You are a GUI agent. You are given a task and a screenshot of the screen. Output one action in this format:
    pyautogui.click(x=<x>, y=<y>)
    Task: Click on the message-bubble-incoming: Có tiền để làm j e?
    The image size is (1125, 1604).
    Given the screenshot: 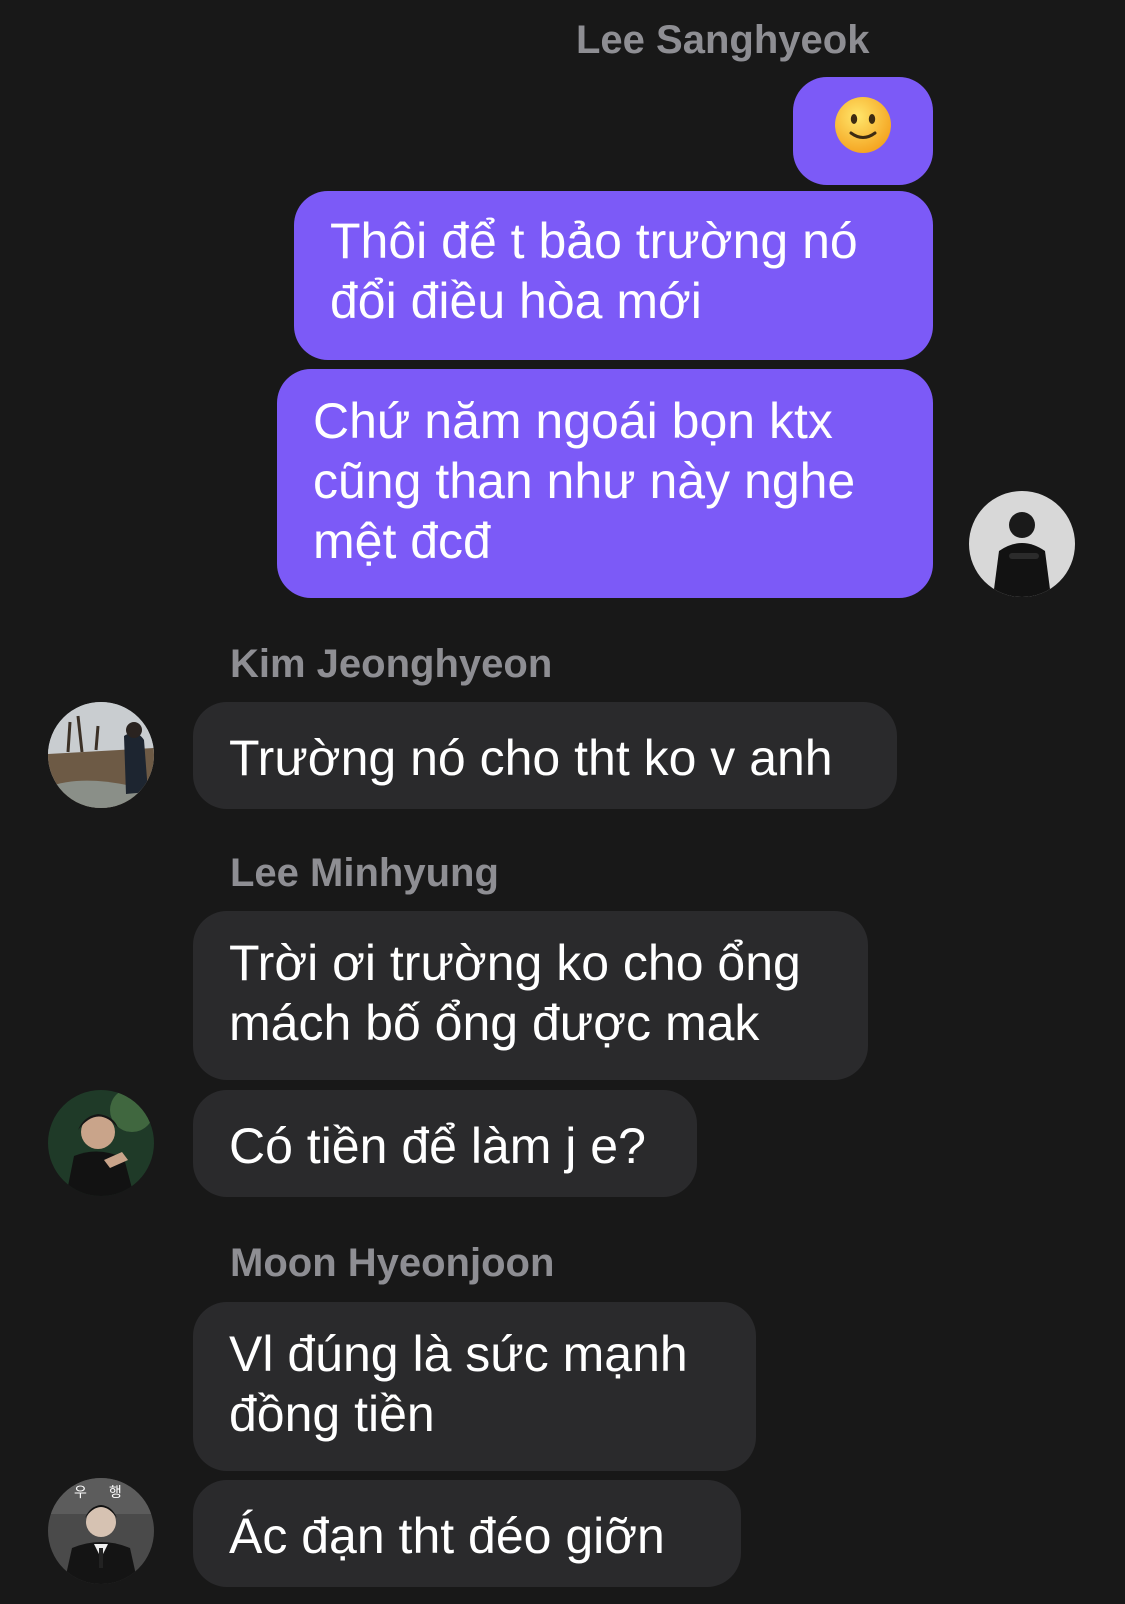 What is the action you would take?
    pyautogui.click(x=445, y=1143)
    